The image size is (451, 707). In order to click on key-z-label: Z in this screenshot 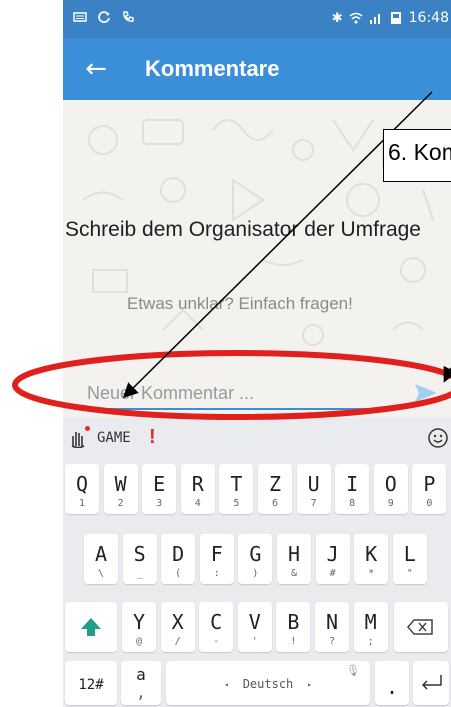, I will do `click(275, 484)`.